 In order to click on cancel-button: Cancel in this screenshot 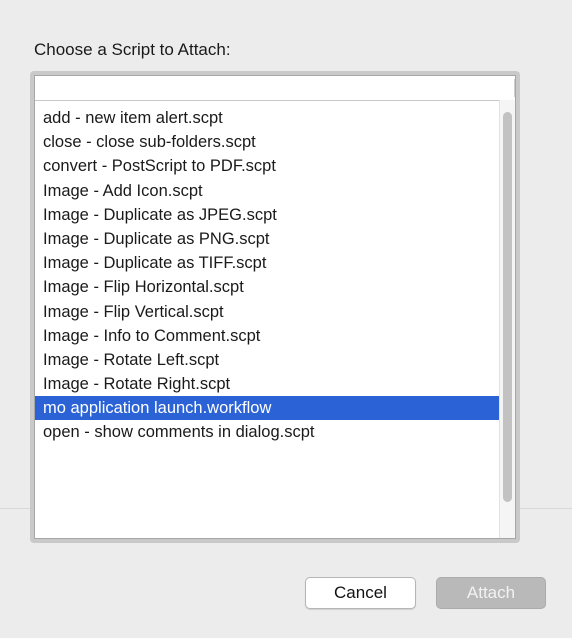, I will do `click(360, 593)`.